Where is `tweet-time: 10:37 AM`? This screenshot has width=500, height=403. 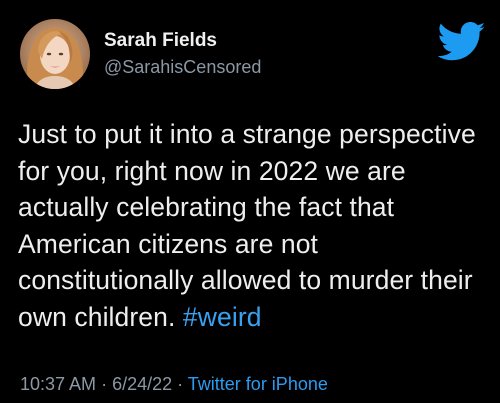 tweet-time: 10:37 AM is located at coordinates (58, 384).